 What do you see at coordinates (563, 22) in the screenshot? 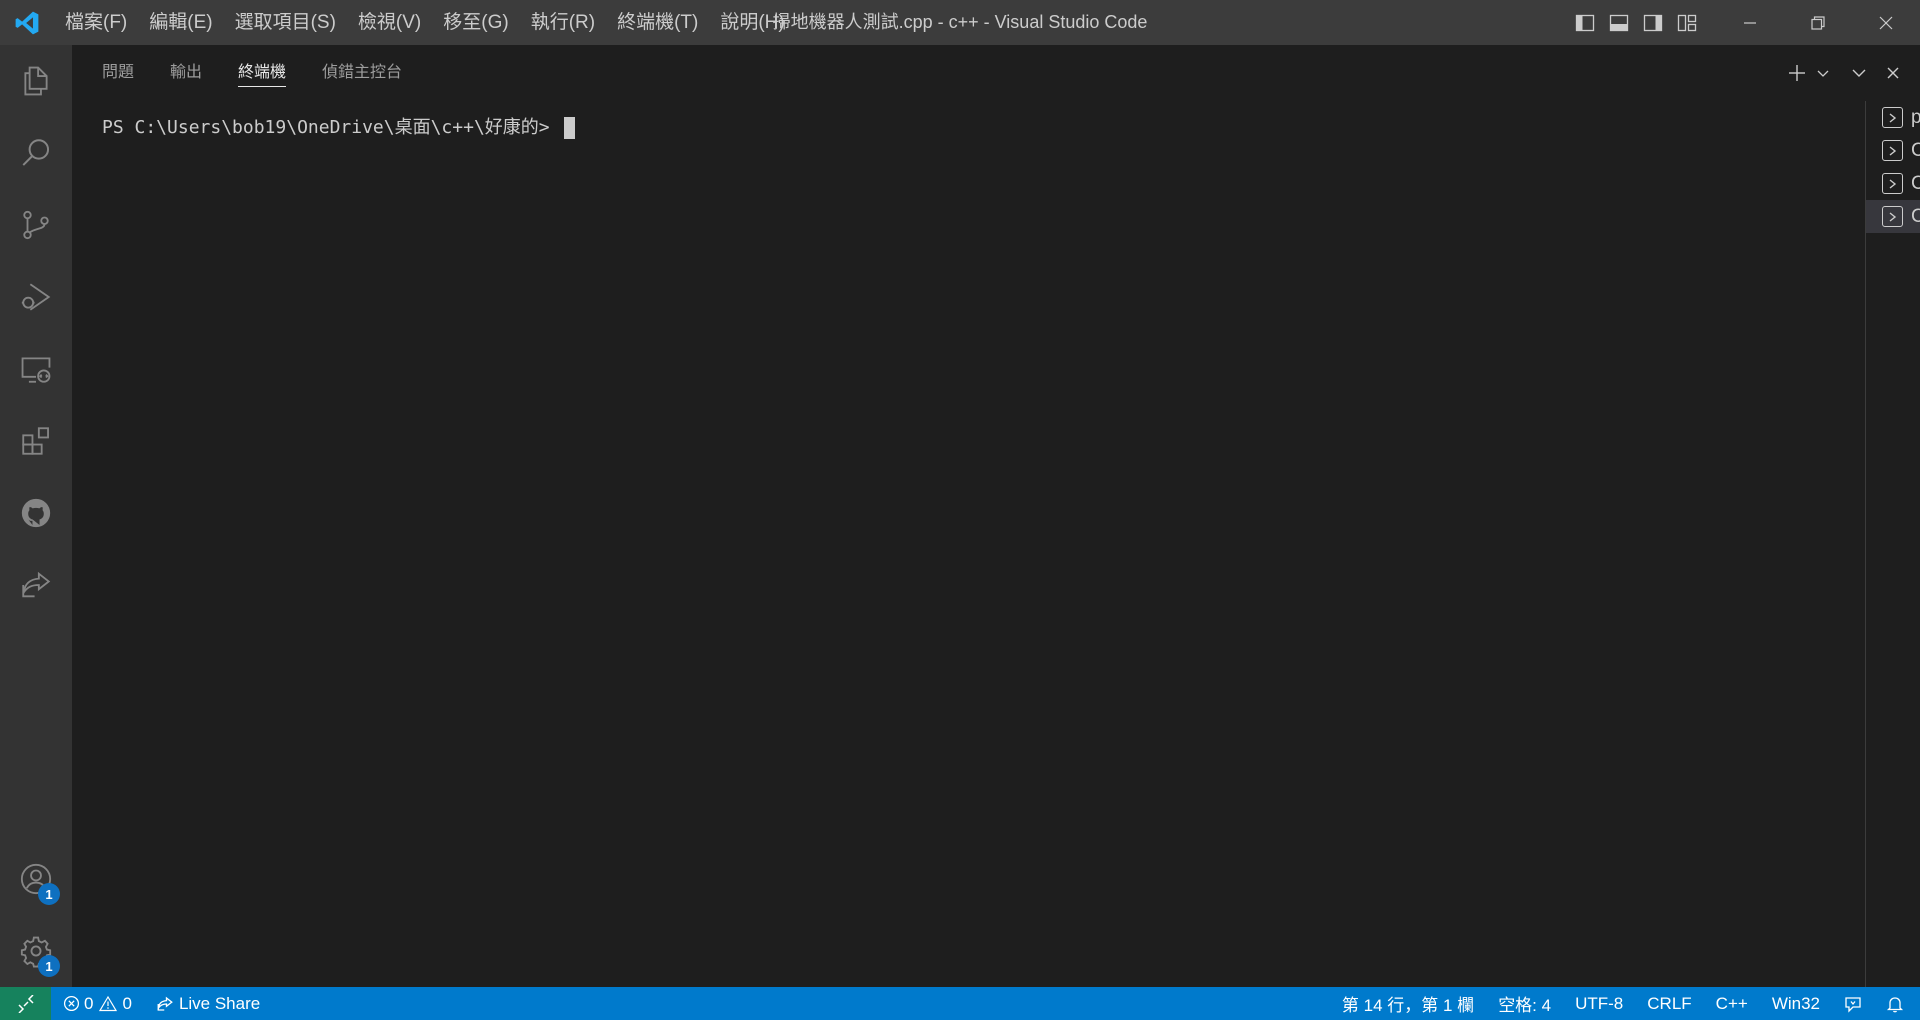
I see `menu-run: 執行(R)` at bounding box center [563, 22].